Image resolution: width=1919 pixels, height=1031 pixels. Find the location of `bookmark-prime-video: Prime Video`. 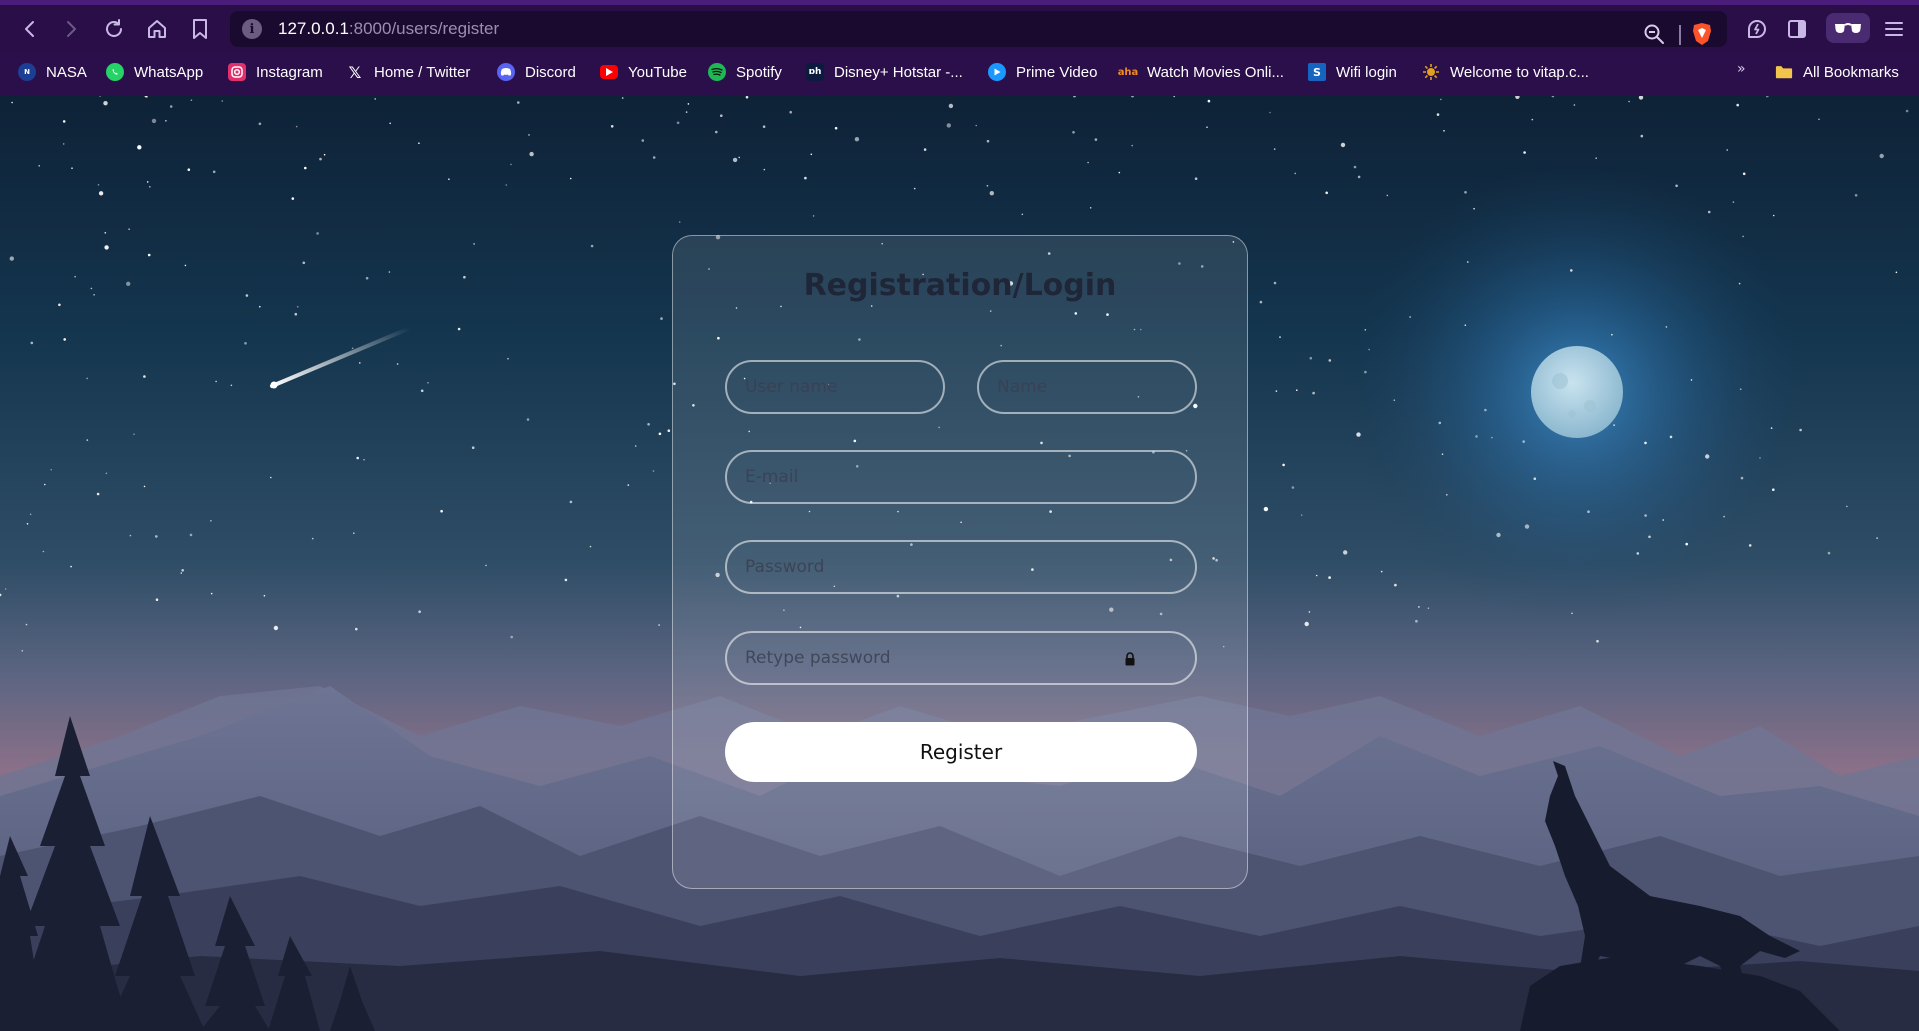

bookmark-prime-video: Prime Video is located at coordinates (1042, 72).